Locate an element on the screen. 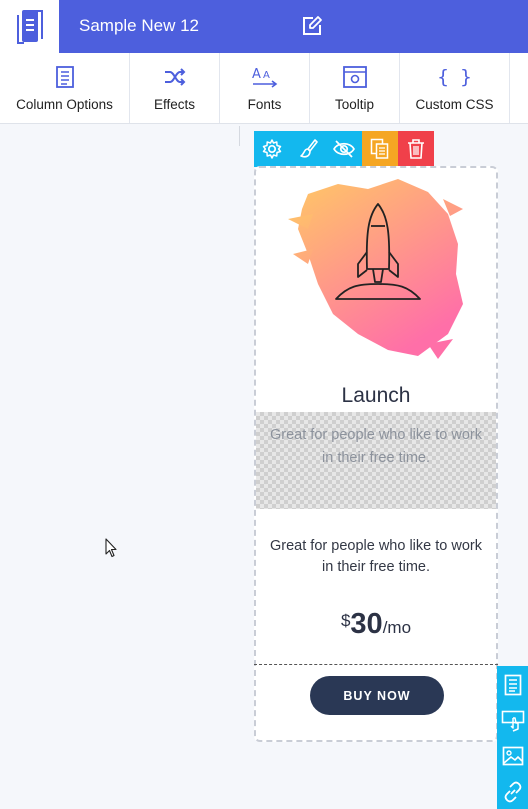 This screenshot has height=809, width=528. toolbar-column-options: Column Options is located at coordinates (65, 88).